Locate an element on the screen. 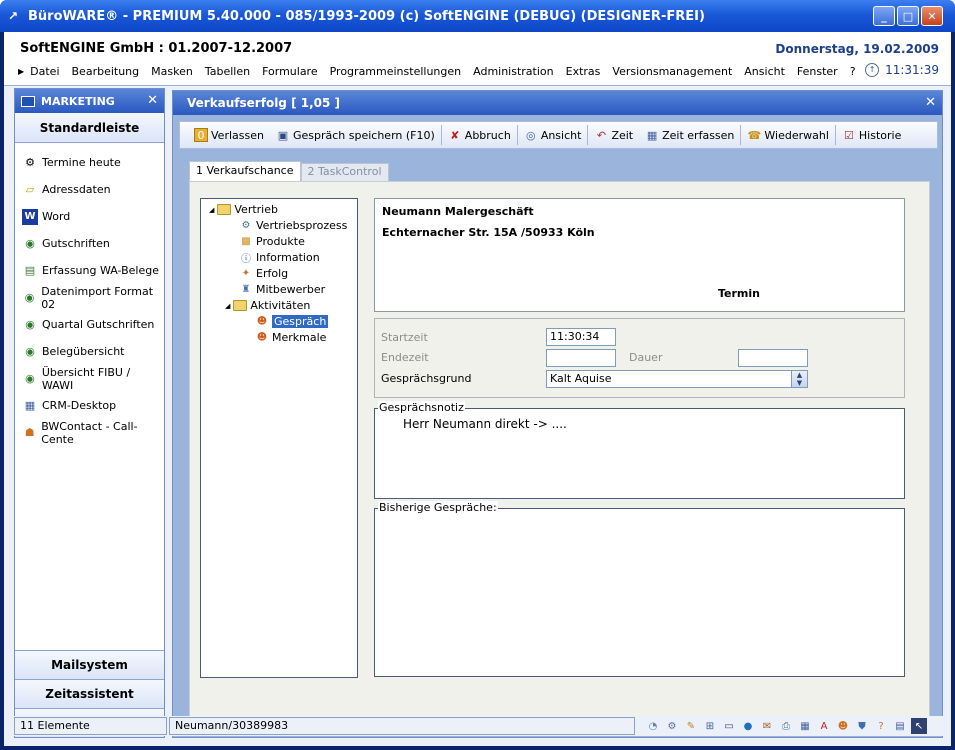 This screenshot has height=750, width=955. tree-node-vertrieb: ◢ Vertrieb is located at coordinates (243, 209).